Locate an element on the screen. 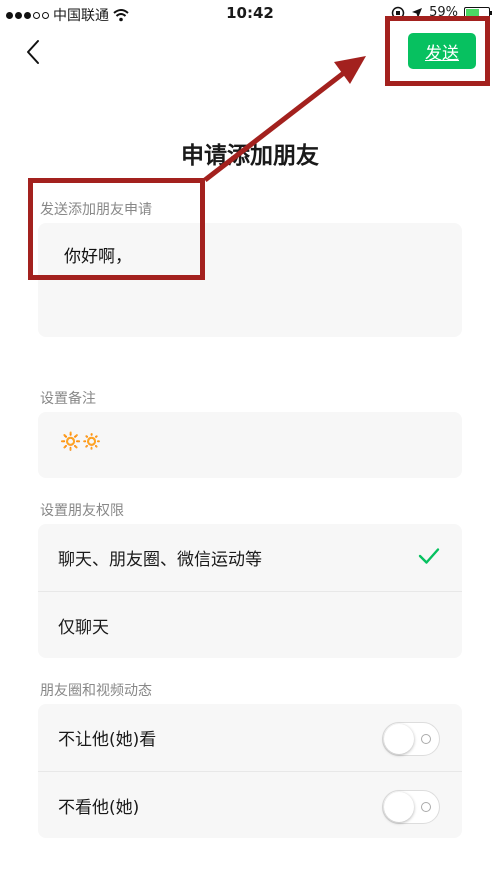  annotation-box-message is located at coordinates (116, 229).